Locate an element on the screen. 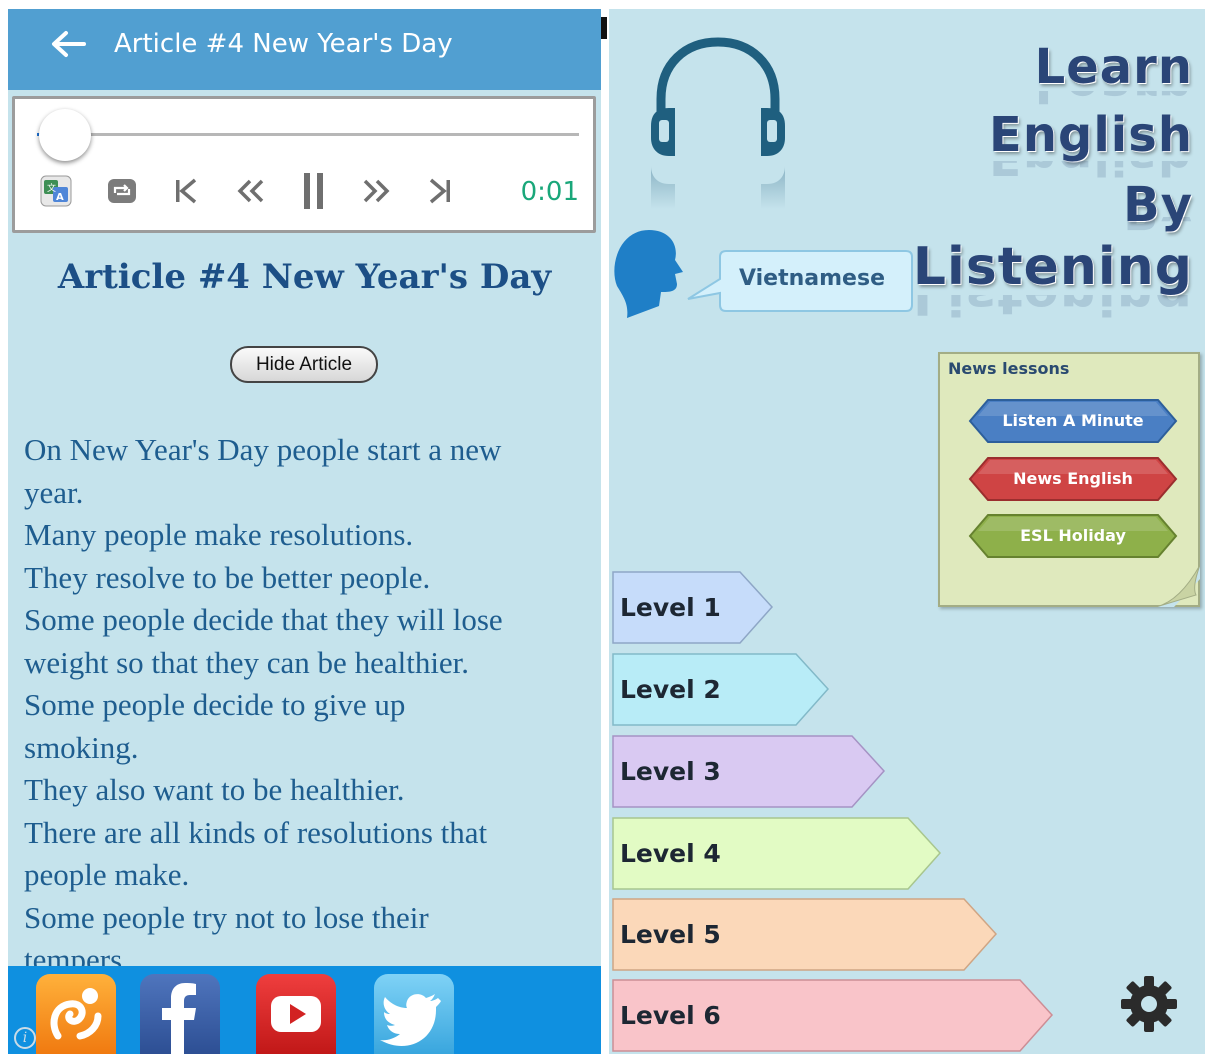 The image size is (1205, 1054). pause-icon is located at coordinates (314, 191).